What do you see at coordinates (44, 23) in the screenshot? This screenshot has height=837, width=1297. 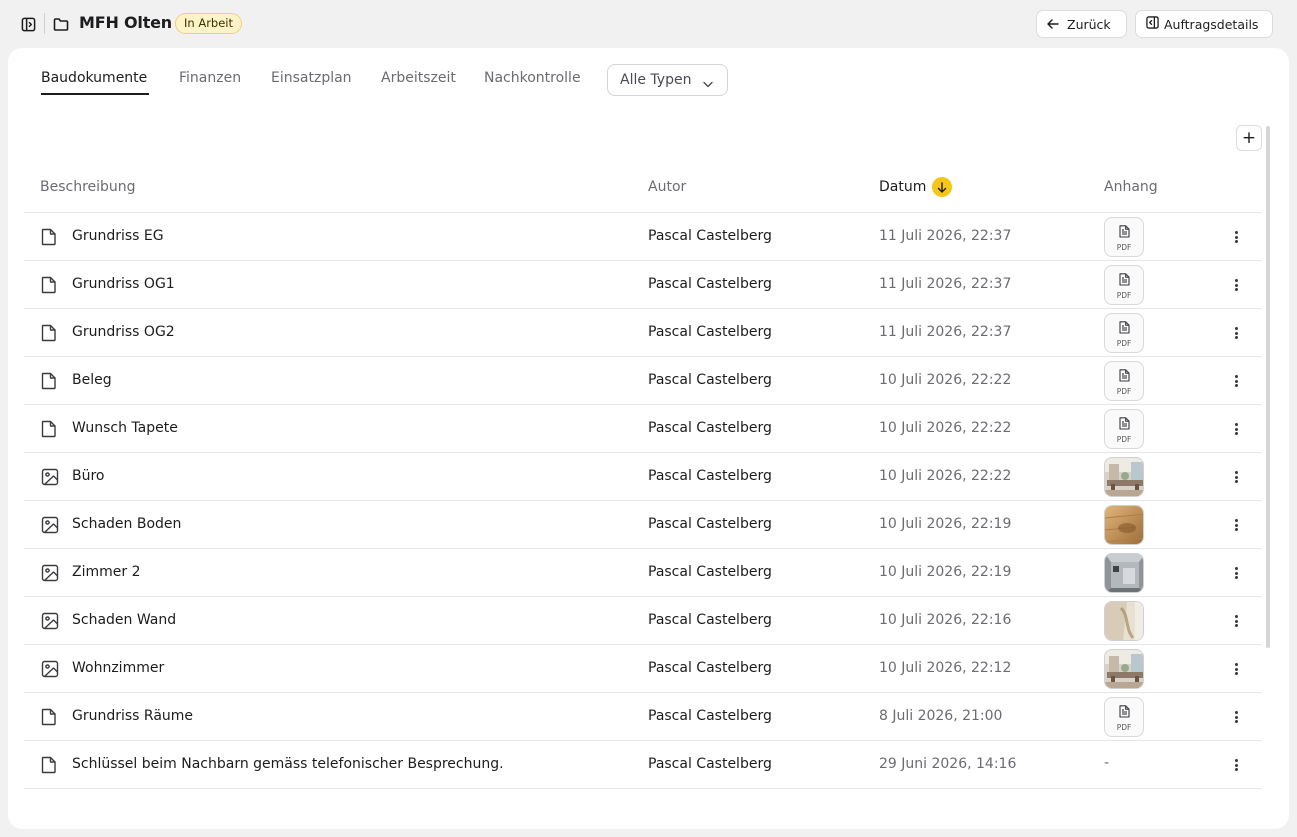 I see `header-divider` at bounding box center [44, 23].